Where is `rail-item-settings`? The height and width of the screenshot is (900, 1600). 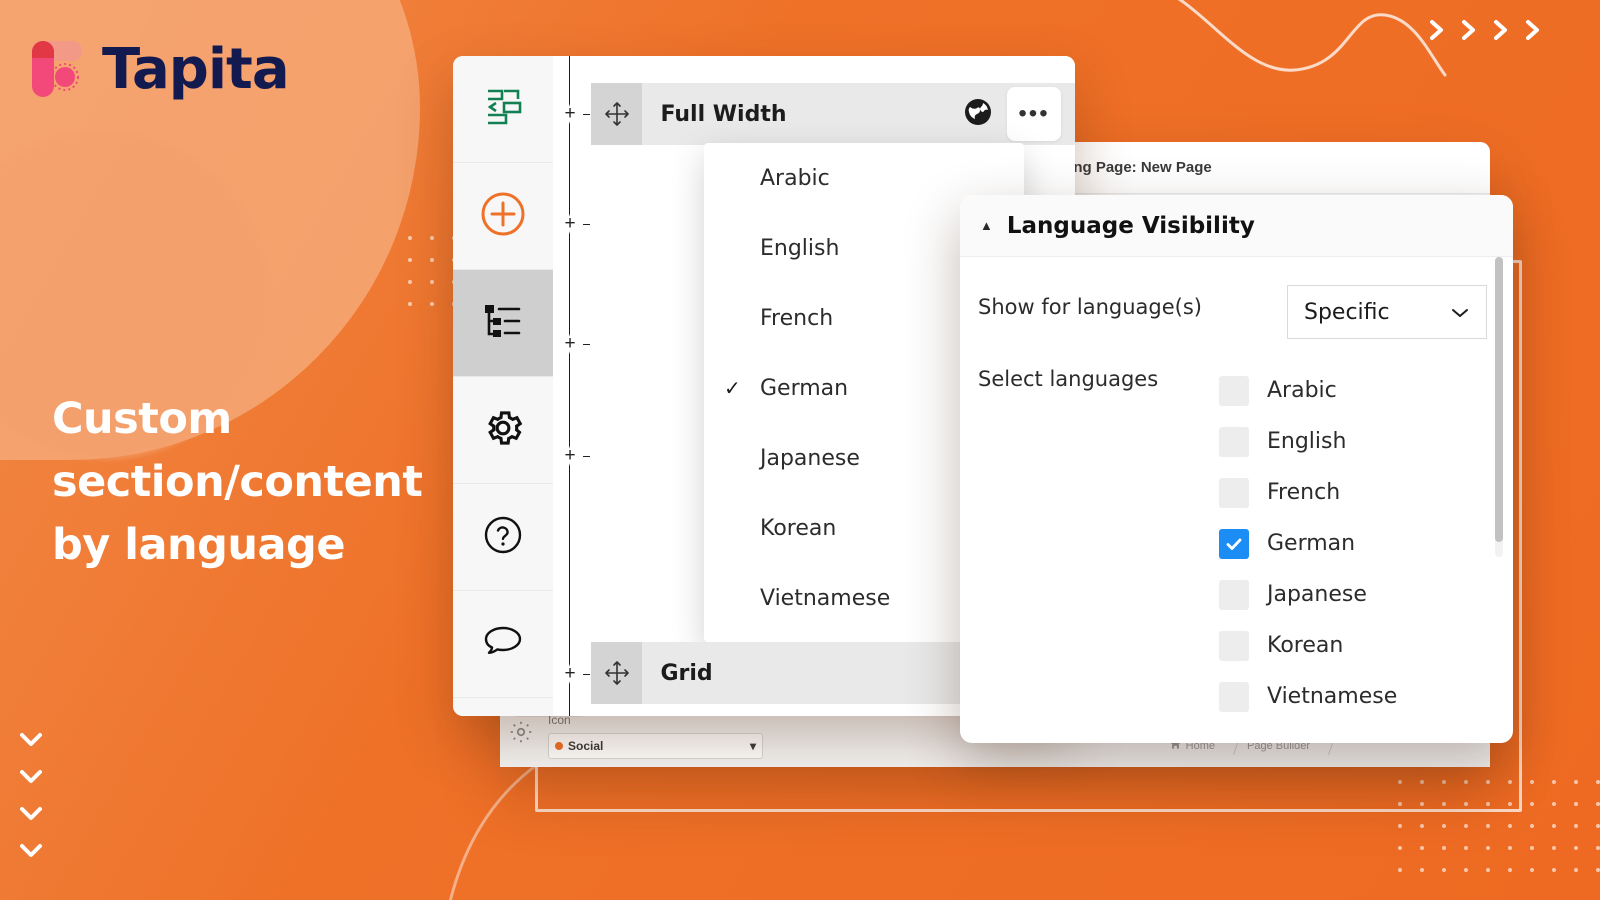
rail-item-settings is located at coordinates (503, 430).